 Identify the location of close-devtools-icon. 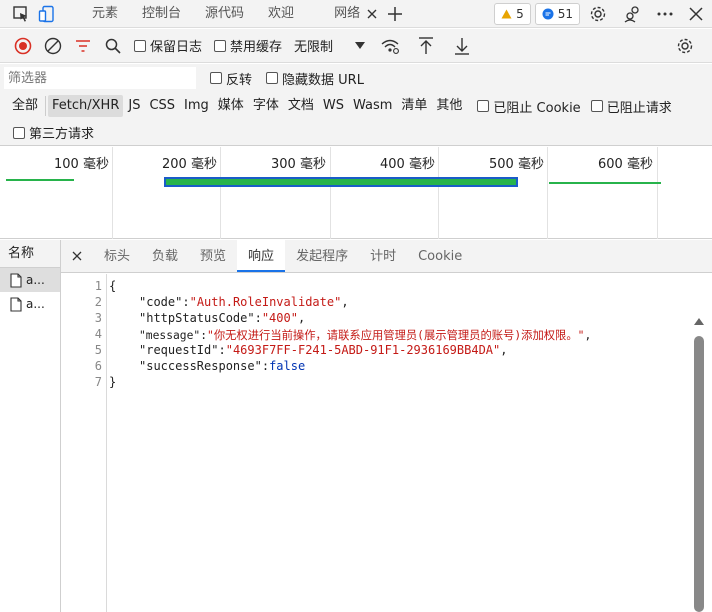
(696, 14).